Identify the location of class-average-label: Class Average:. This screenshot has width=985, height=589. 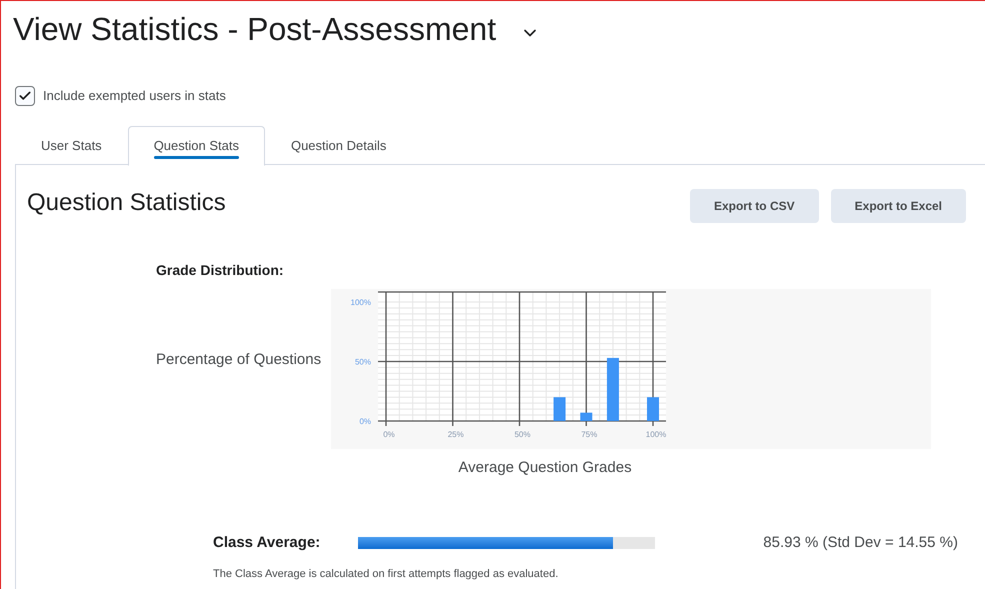
(267, 542).